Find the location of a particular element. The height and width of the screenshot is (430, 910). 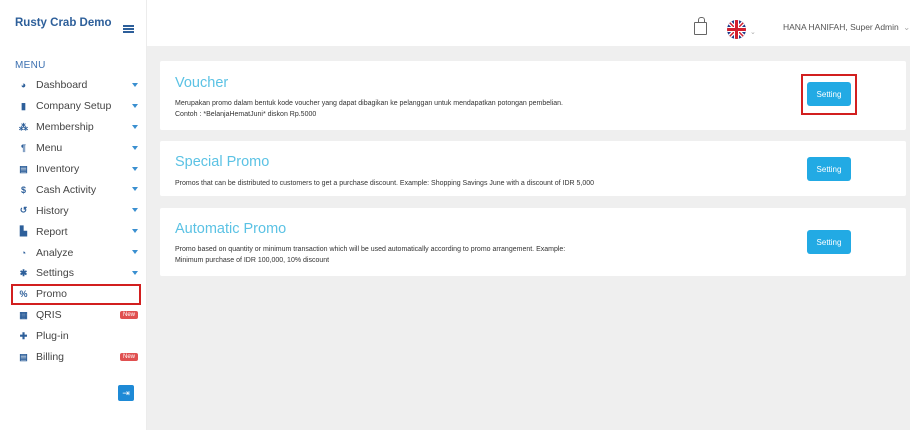

dollar-icon: $ is located at coordinates (23, 189).